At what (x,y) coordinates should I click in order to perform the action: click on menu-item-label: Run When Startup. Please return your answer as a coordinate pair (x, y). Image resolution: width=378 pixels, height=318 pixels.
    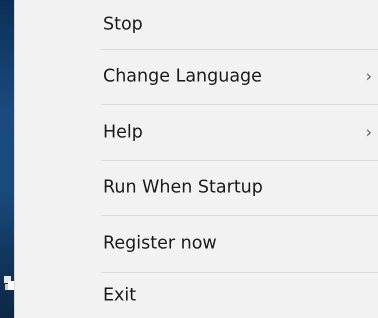
    Looking at the image, I should click on (183, 187).